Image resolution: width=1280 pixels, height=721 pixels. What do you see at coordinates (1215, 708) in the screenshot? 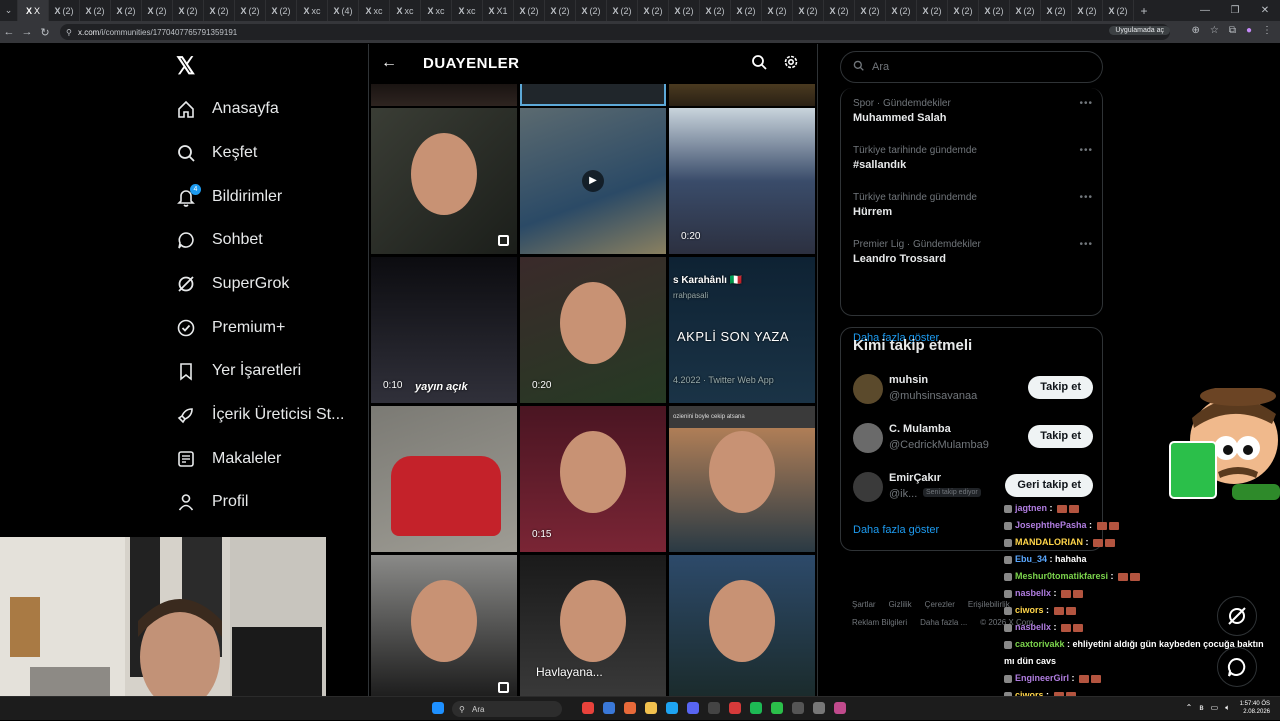
I see `network-icon: ▭` at bounding box center [1215, 708].